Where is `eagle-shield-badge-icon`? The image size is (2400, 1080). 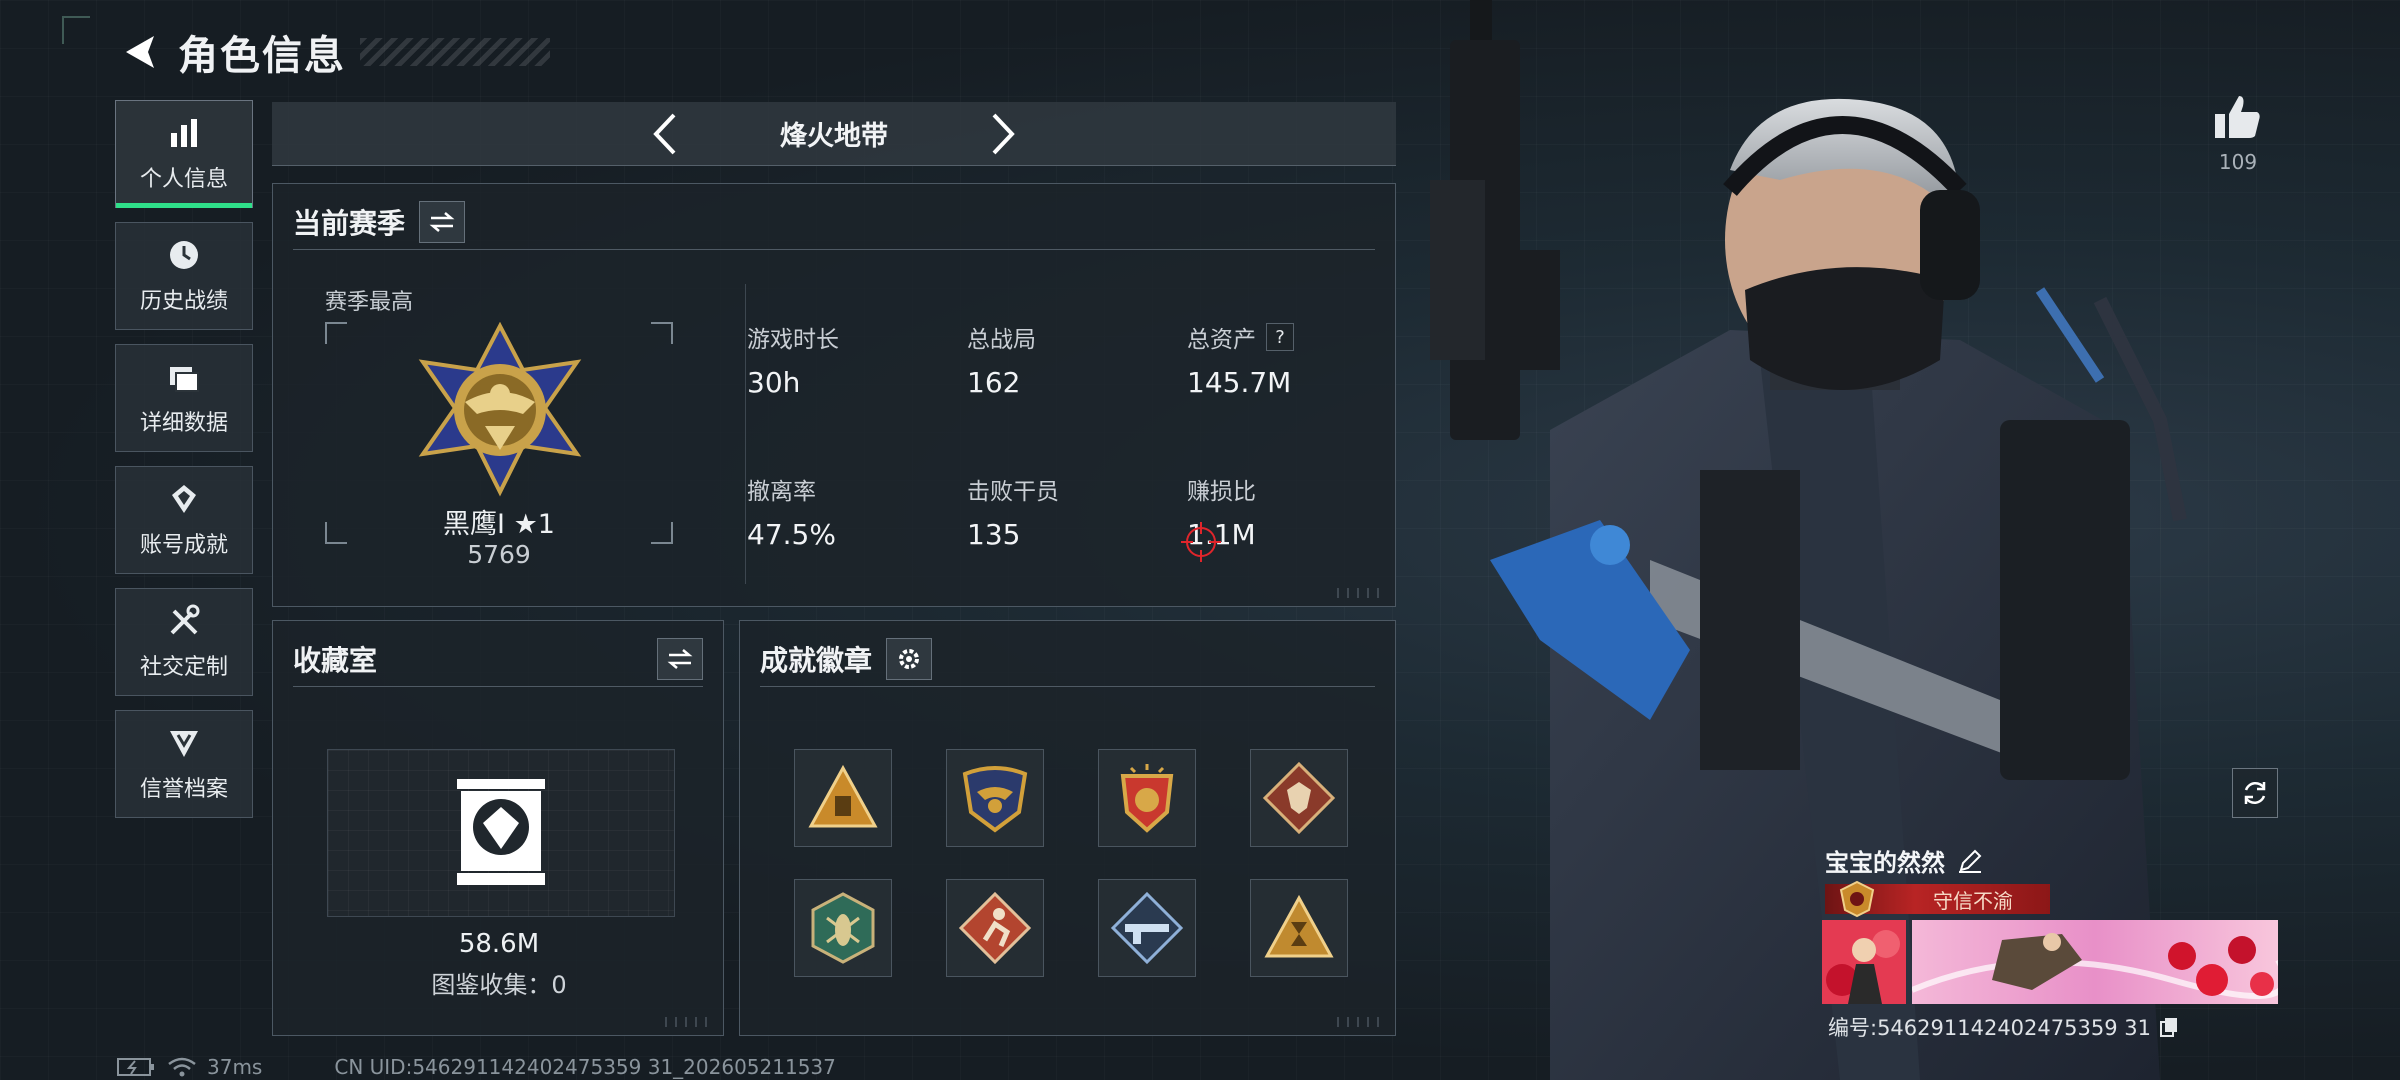 eagle-shield-badge-icon is located at coordinates (995, 799).